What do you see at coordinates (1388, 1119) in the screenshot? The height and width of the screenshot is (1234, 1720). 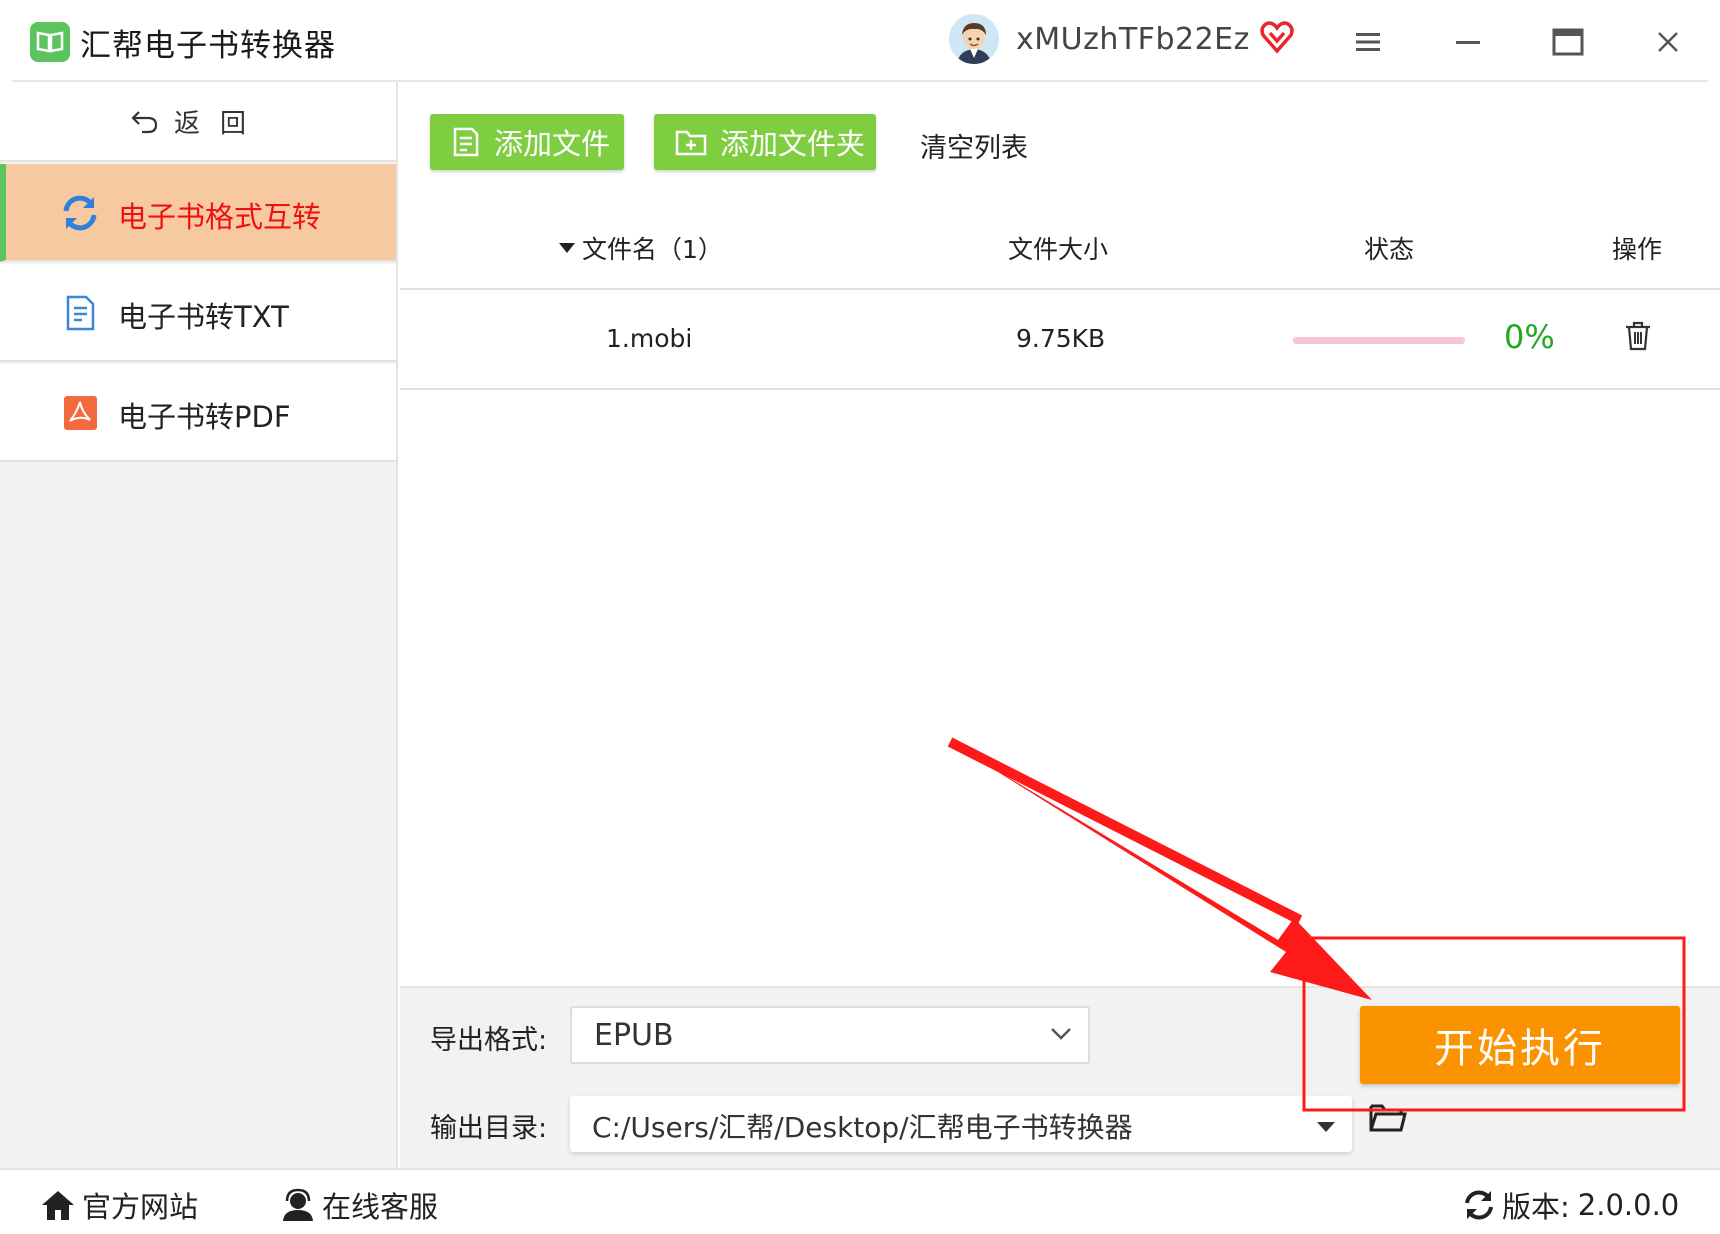 I see `open-folder-icon` at bounding box center [1388, 1119].